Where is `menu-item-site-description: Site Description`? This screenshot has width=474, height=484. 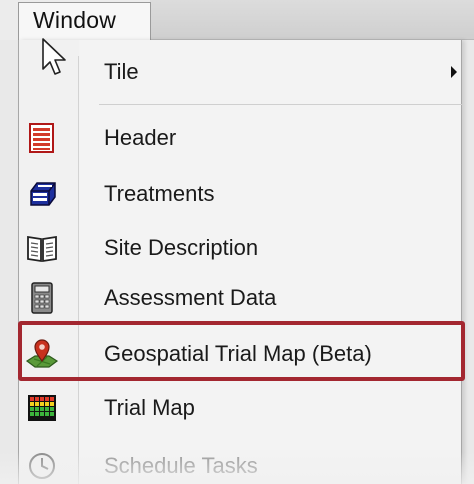 menu-item-site-description: Site Description is located at coordinates (241, 249).